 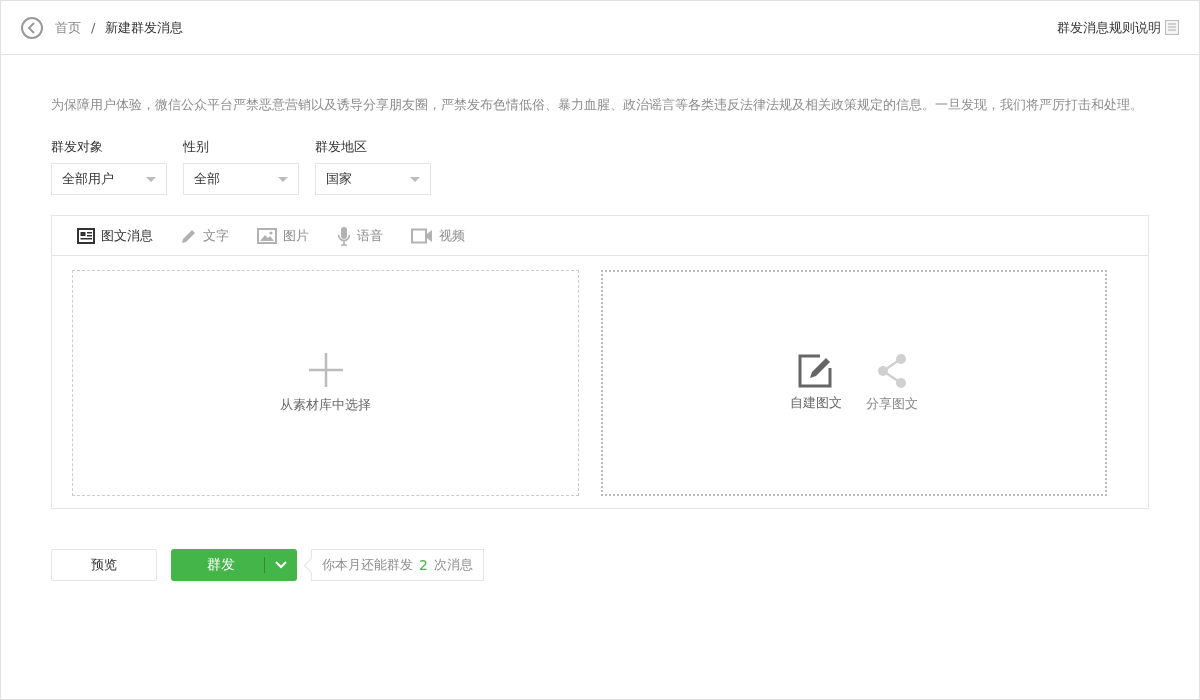 I want to click on library-card: 从素材库中选择, so click(x=325, y=383).